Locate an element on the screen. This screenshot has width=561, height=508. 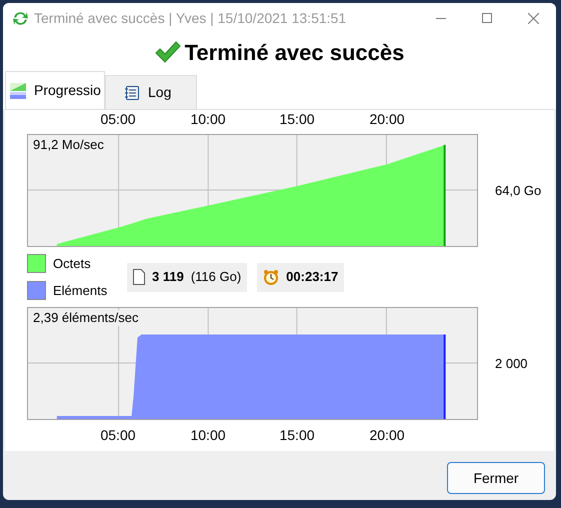
chart-icon is located at coordinates (18, 90).